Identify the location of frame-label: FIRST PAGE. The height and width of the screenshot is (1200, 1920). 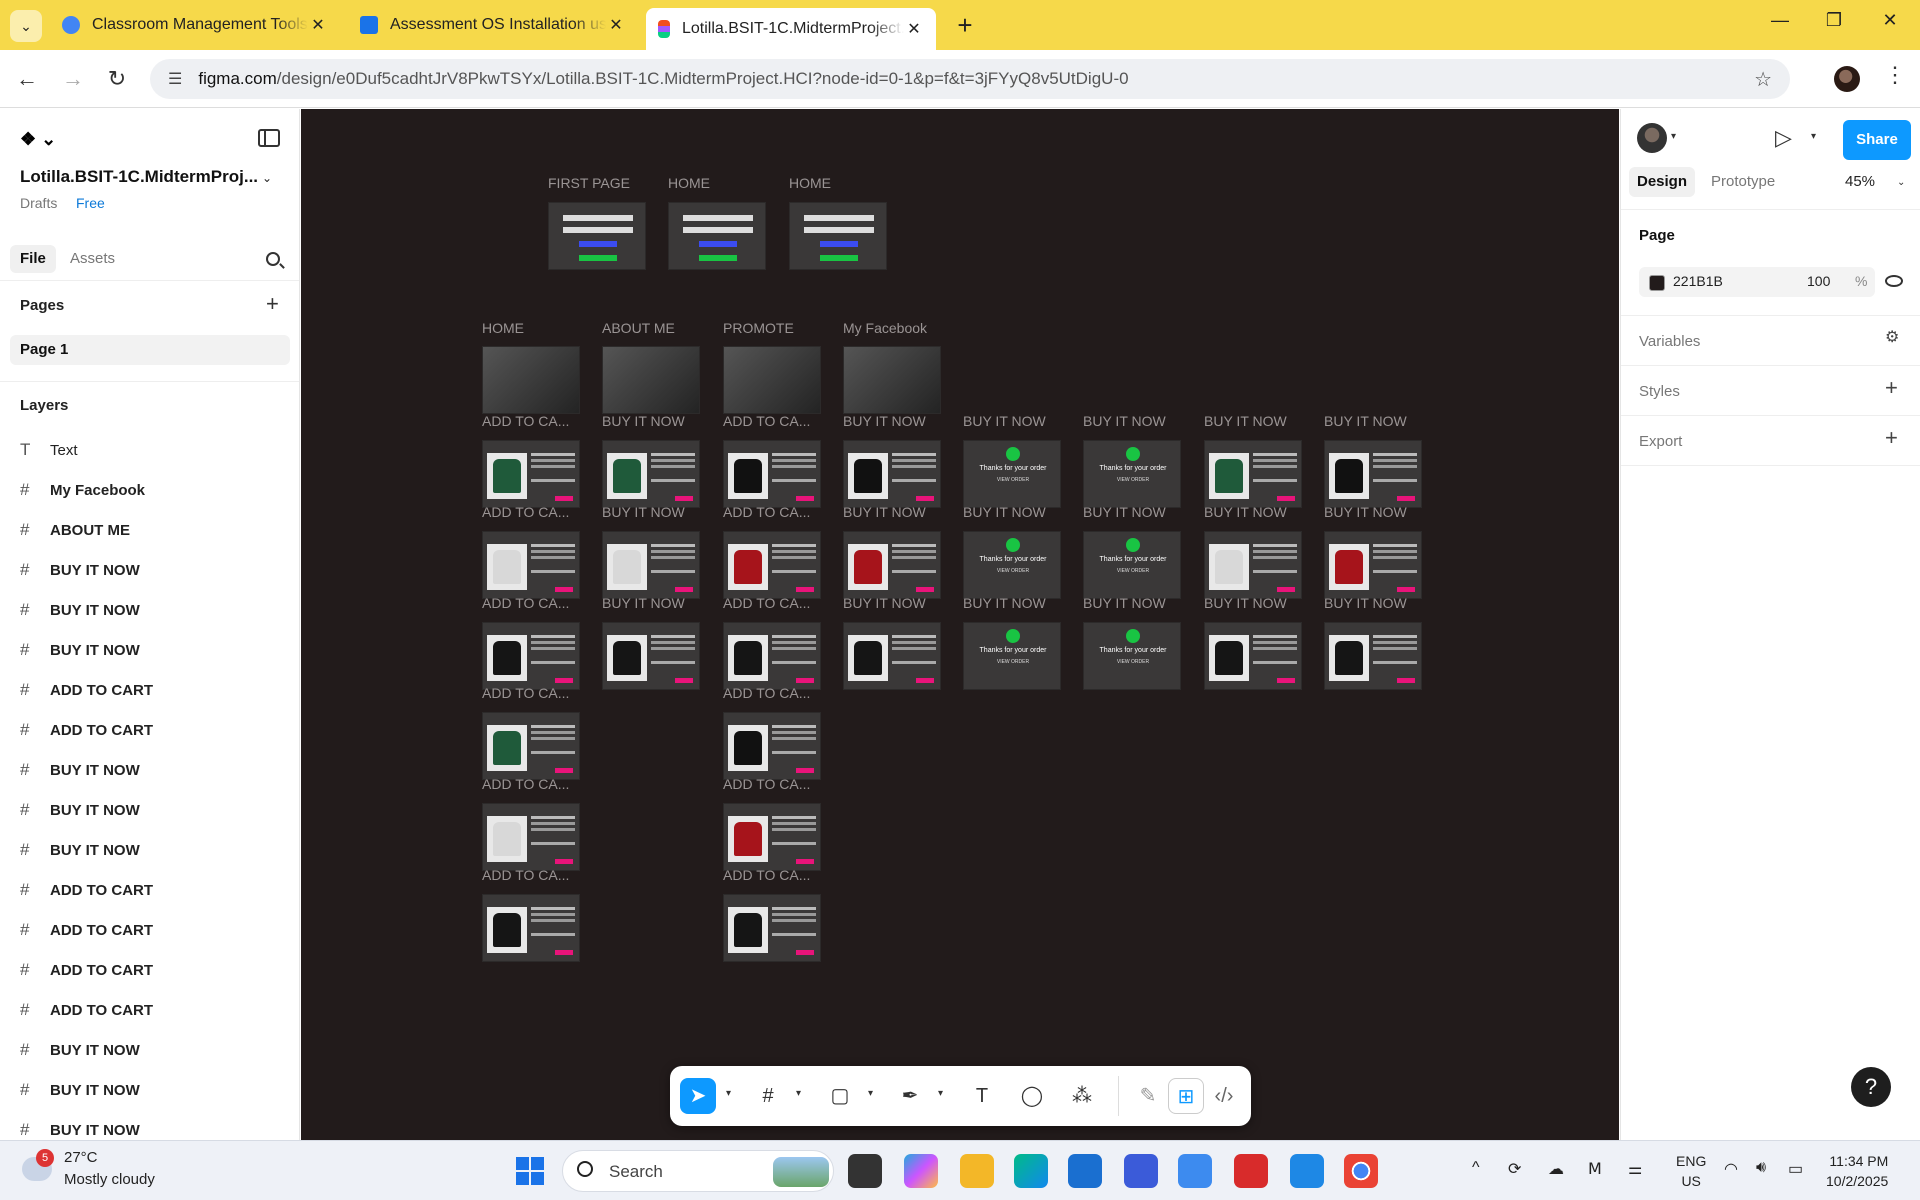
(589, 183).